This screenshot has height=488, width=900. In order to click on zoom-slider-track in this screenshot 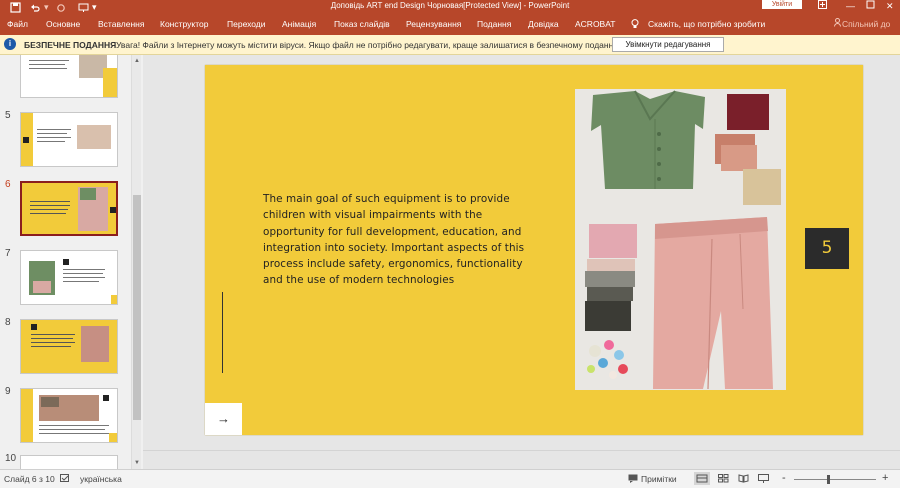, I will do `click(835, 479)`.